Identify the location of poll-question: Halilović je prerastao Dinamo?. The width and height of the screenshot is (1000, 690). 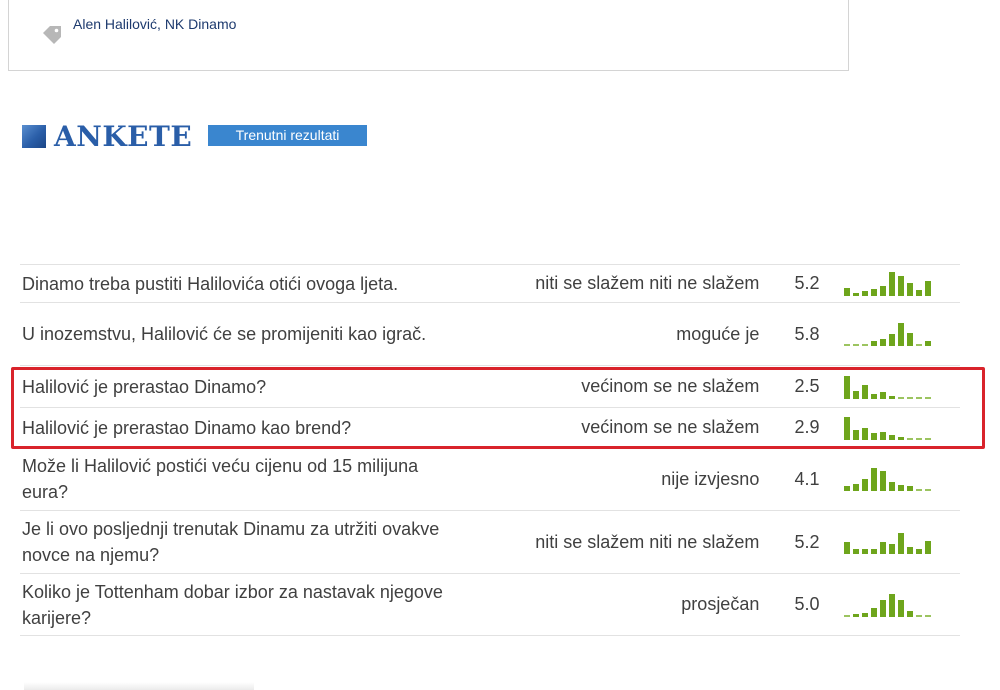
(242, 386).